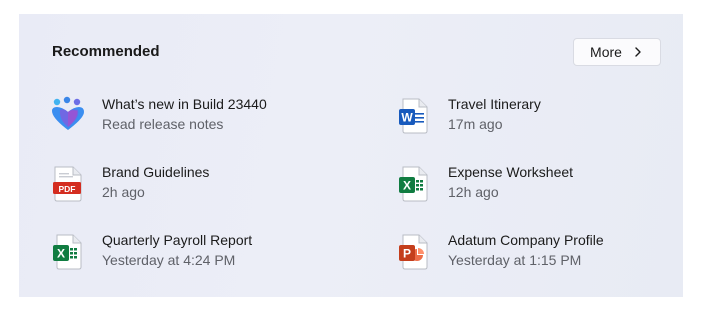  Describe the element at coordinates (163, 124) in the screenshot. I see `item-subtitle: Read release notes` at that location.